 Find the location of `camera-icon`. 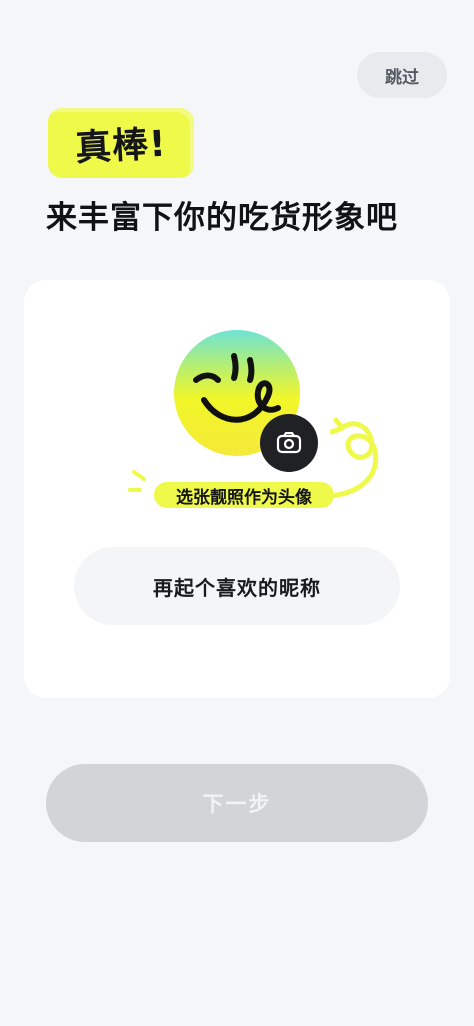

camera-icon is located at coordinates (289, 443).